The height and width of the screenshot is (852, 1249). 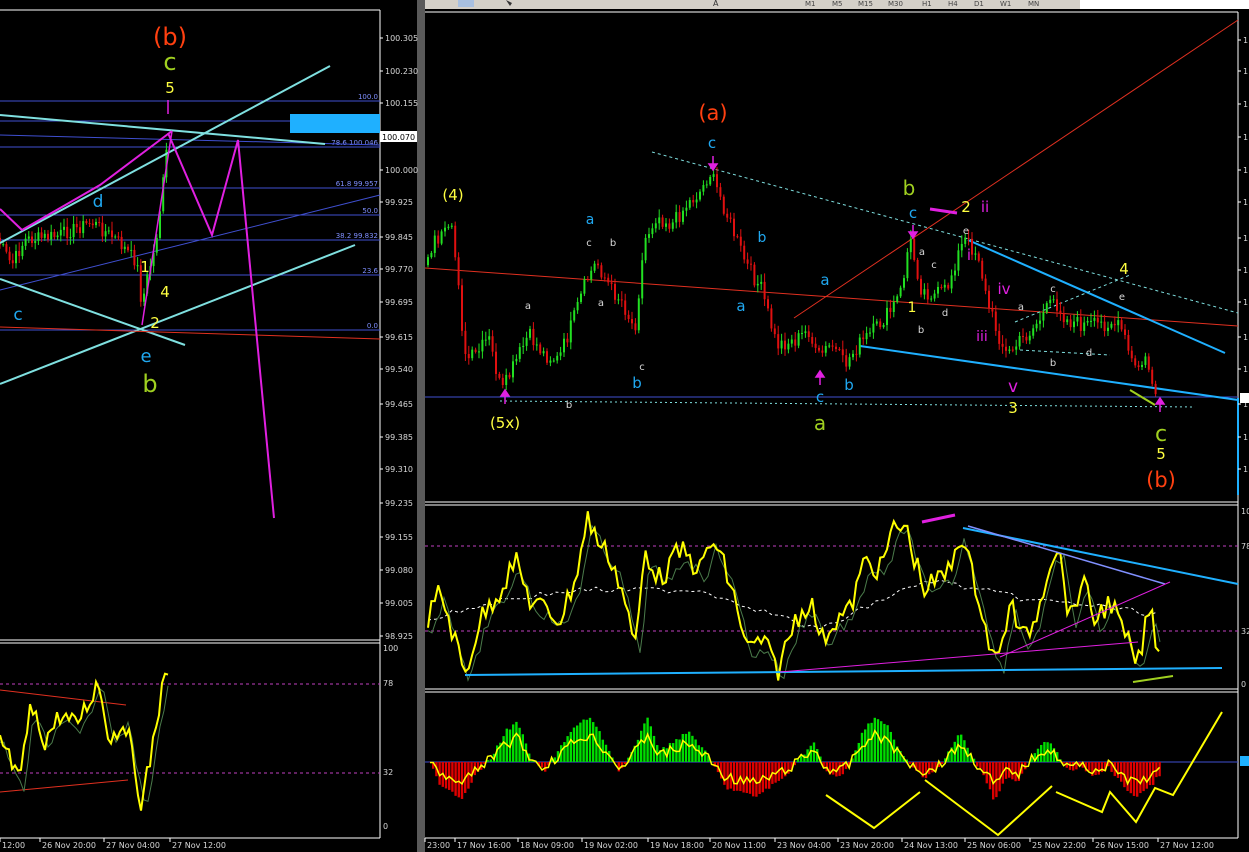 I want to click on fib-level-label: 0.0, so click(x=372, y=326).